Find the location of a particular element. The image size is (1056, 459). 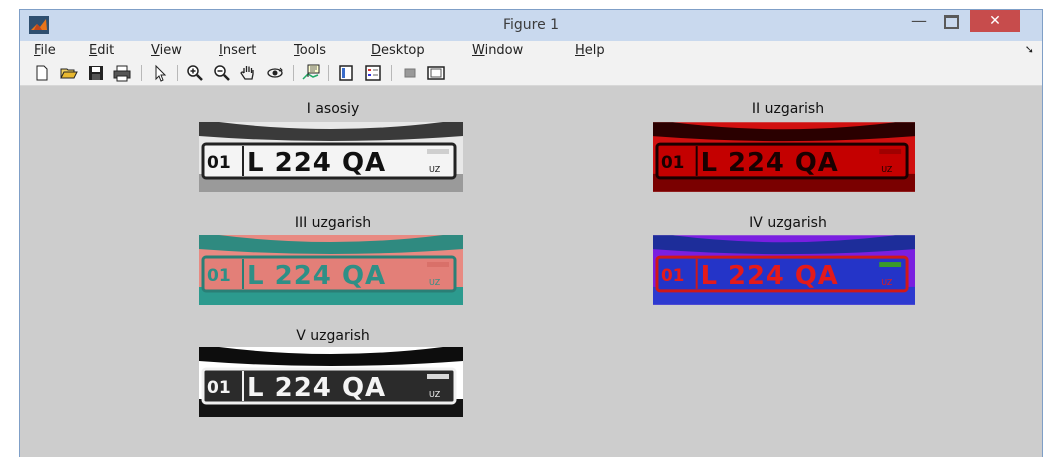

plate-image-5: 01 L 224 QA UZ is located at coordinates (331, 382).